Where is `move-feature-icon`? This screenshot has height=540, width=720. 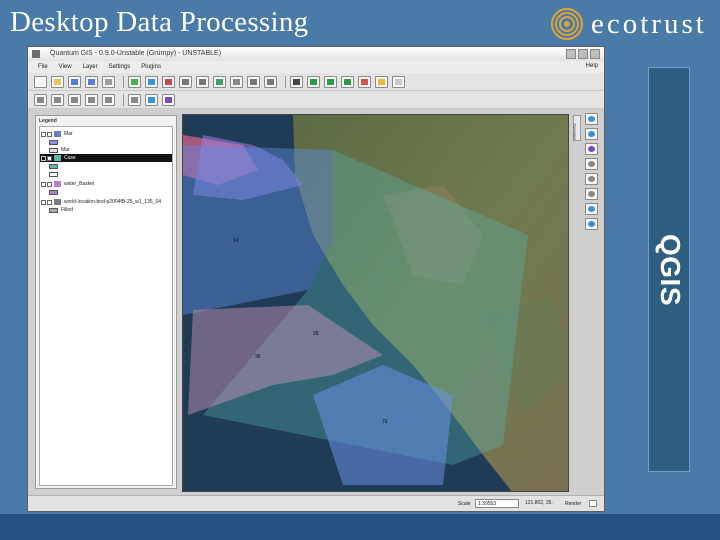 move-feature-icon is located at coordinates (108, 99).